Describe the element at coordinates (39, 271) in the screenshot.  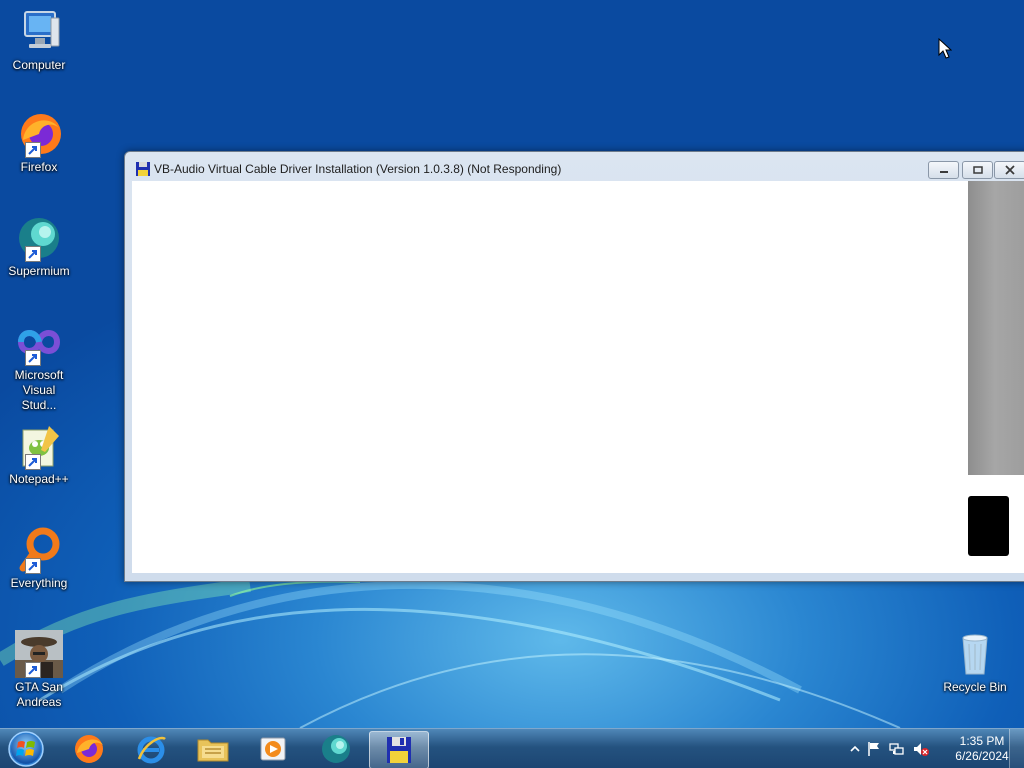
I see `desktop-icon-label: Supermium` at that location.